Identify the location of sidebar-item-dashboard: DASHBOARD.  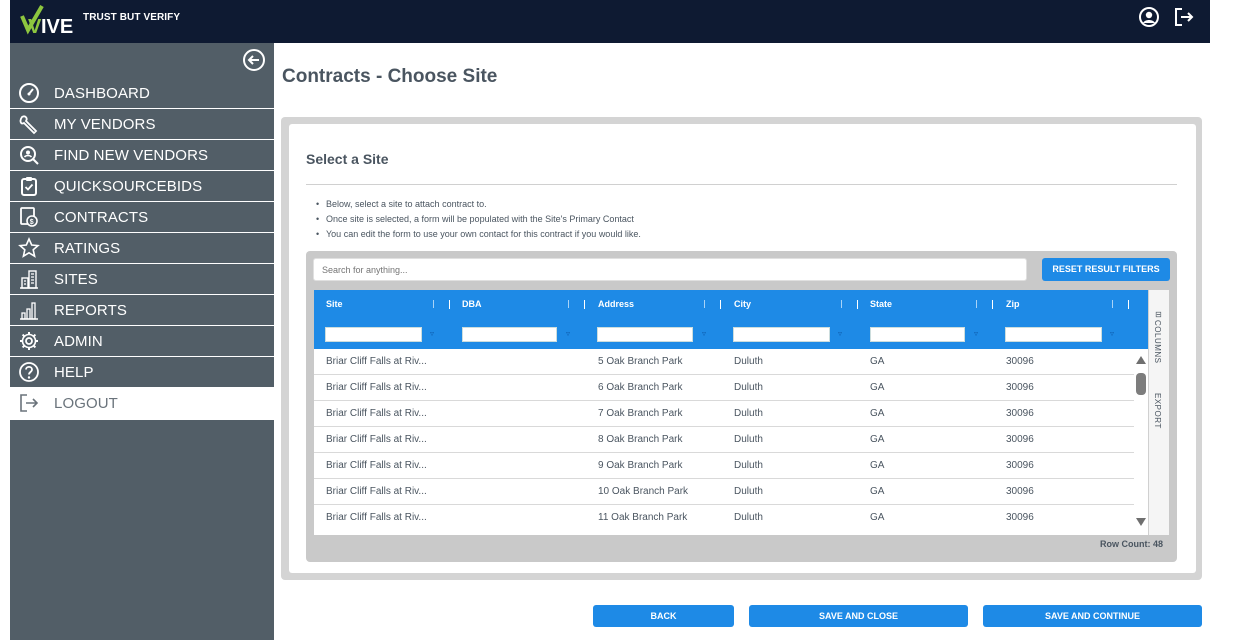
(142, 93).